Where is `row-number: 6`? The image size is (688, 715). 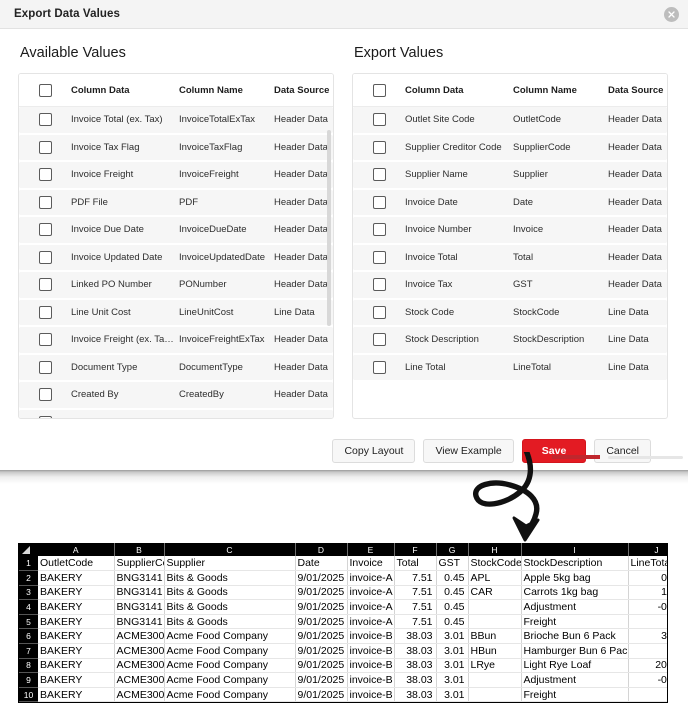
row-number: 6 is located at coordinates (28, 636).